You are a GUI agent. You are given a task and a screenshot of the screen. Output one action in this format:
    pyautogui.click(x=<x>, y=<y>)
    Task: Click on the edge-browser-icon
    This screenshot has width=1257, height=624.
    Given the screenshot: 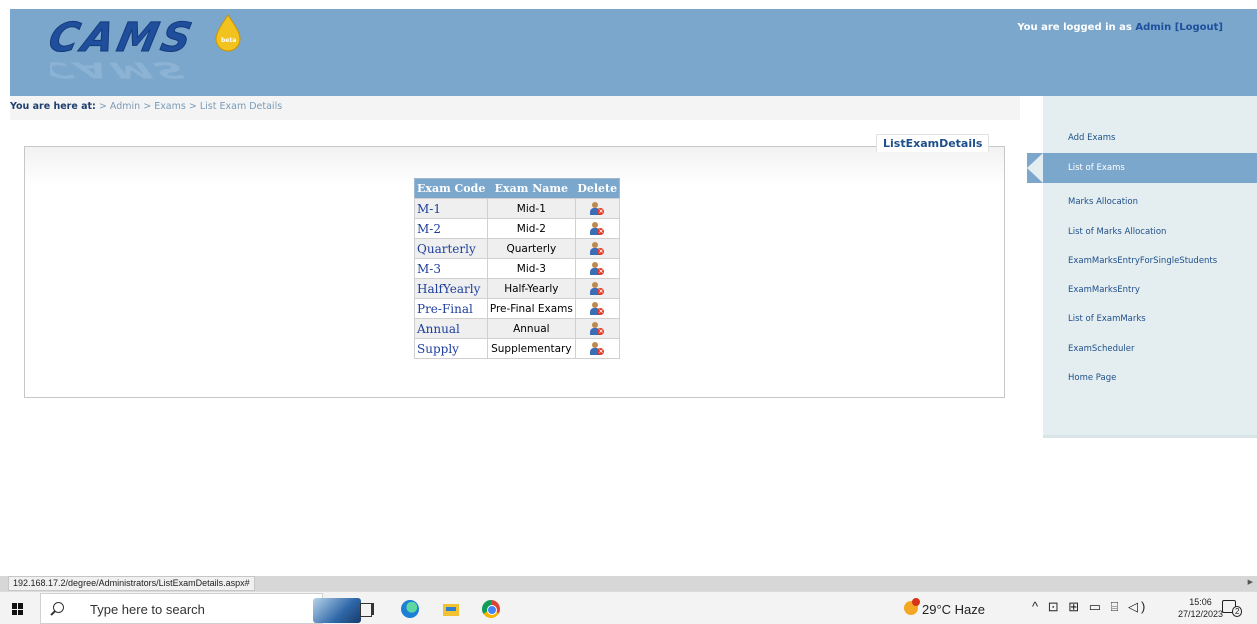 What is the action you would take?
    pyautogui.click(x=410, y=609)
    